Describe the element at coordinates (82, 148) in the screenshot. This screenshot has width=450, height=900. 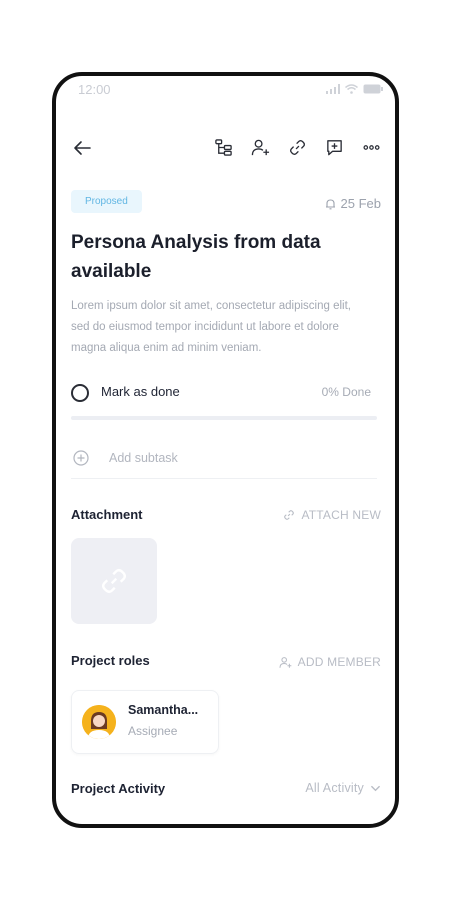
I see `back-arrow-icon` at that location.